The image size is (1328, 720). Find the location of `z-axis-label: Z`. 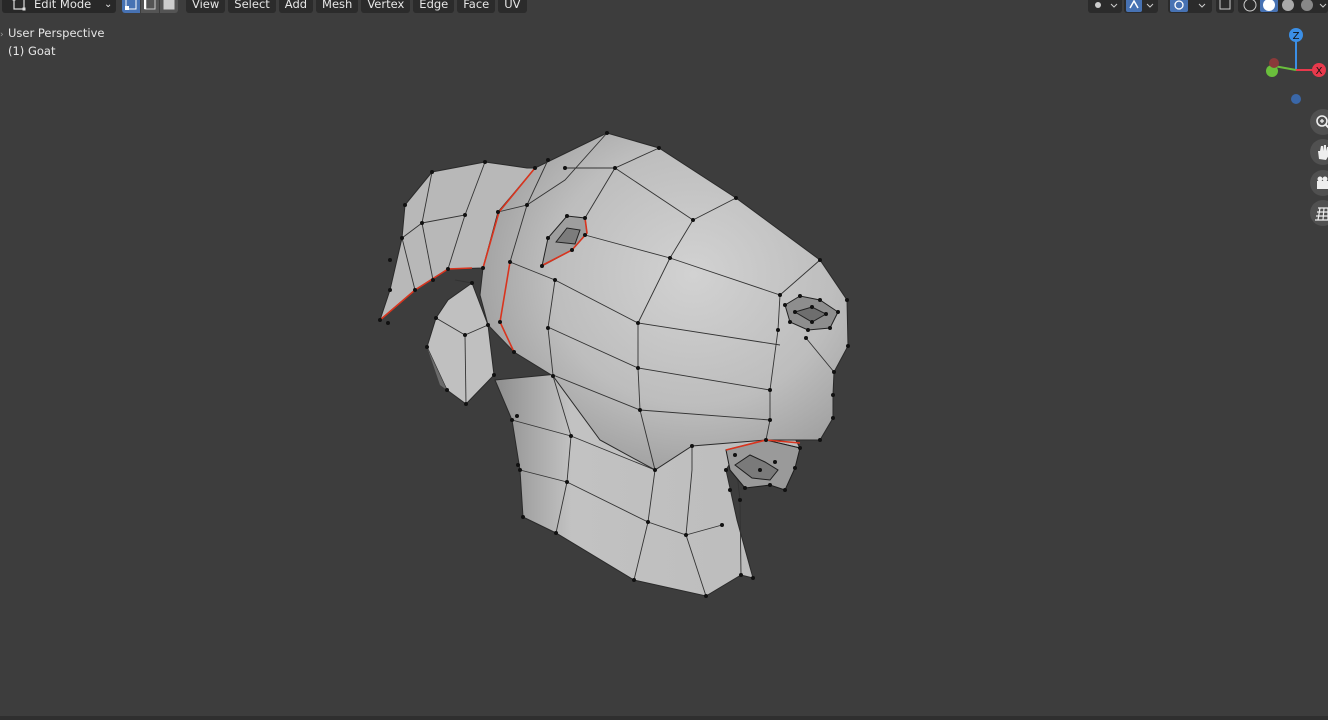

z-axis-label: Z is located at coordinates (1296, 36).